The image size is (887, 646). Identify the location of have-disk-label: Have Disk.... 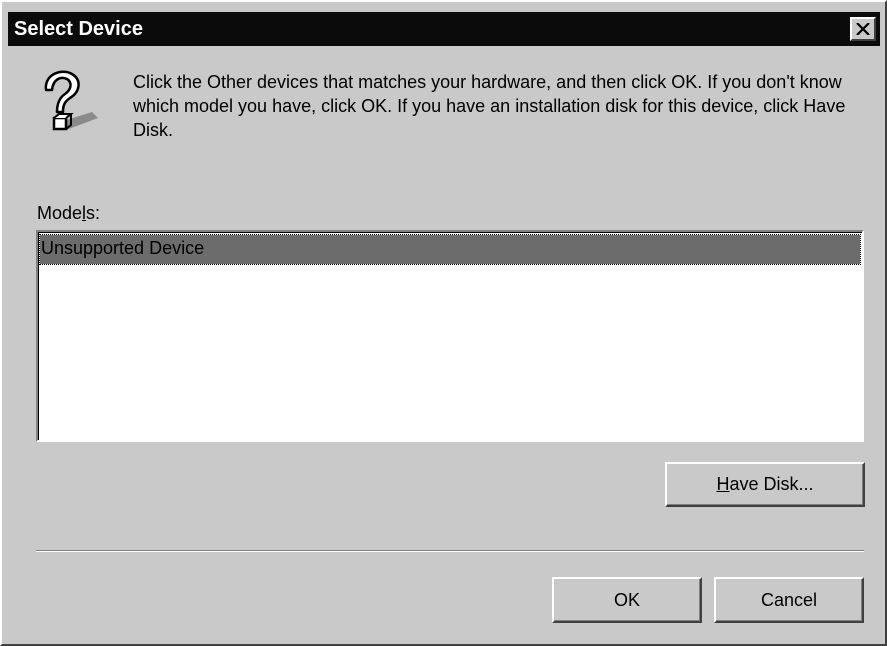
(765, 484).